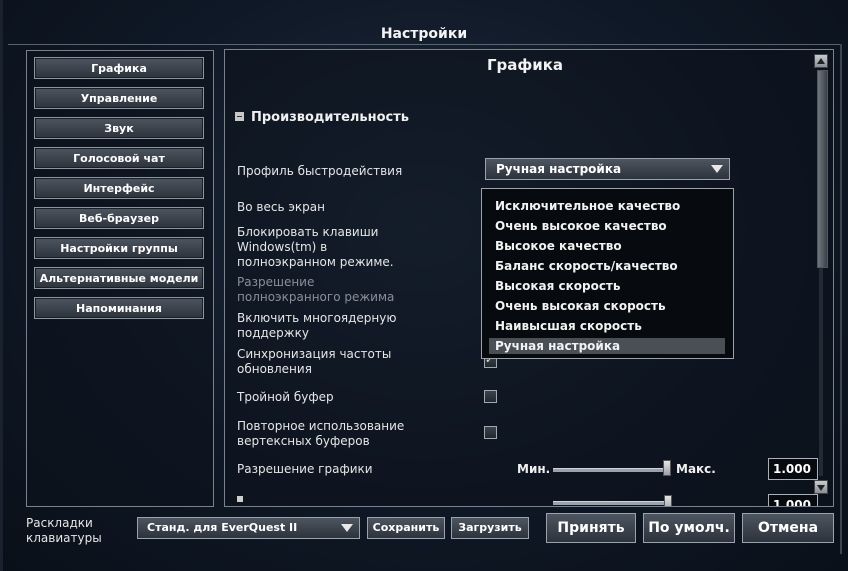 The height and width of the screenshot is (571, 848). What do you see at coordinates (793, 500) in the screenshot?
I see `partial-value-field: 1.000` at bounding box center [793, 500].